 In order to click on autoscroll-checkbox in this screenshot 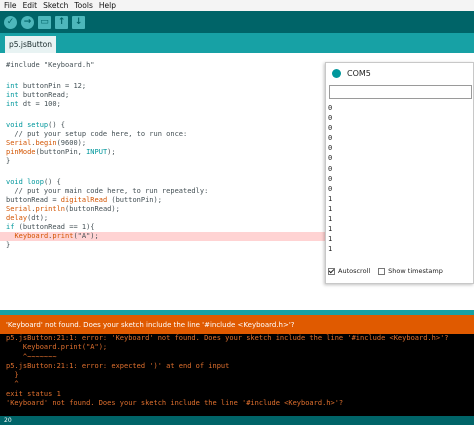, I will do `click(331, 271)`.